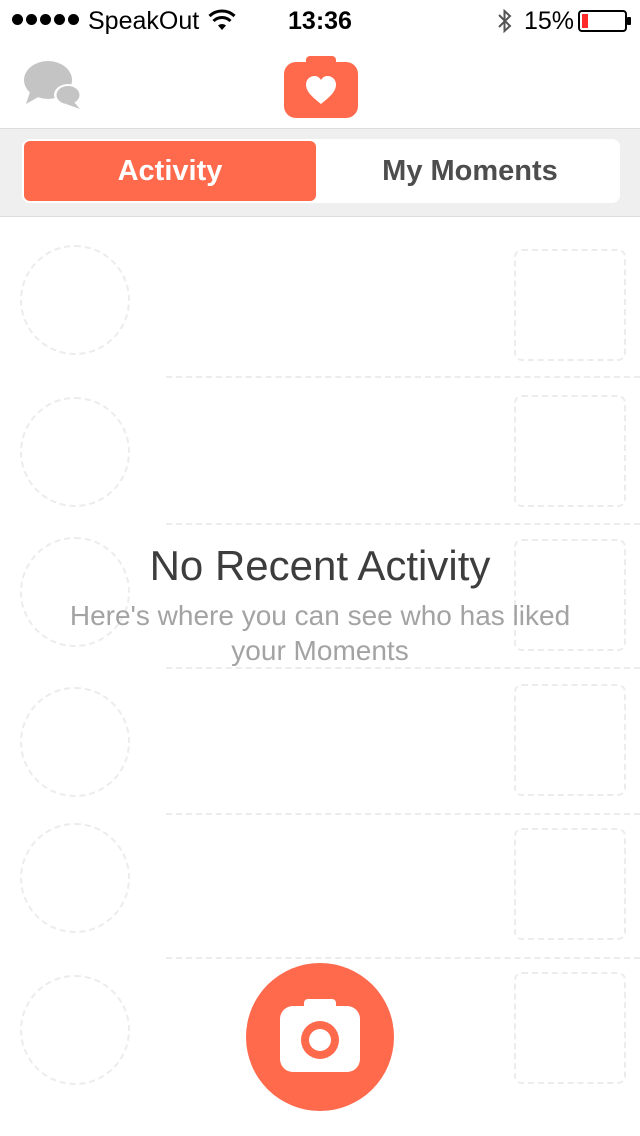  What do you see at coordinates (170, 171) in the screenshot?
I see `tab-activity: Activity` at bounding box center [170, 171].